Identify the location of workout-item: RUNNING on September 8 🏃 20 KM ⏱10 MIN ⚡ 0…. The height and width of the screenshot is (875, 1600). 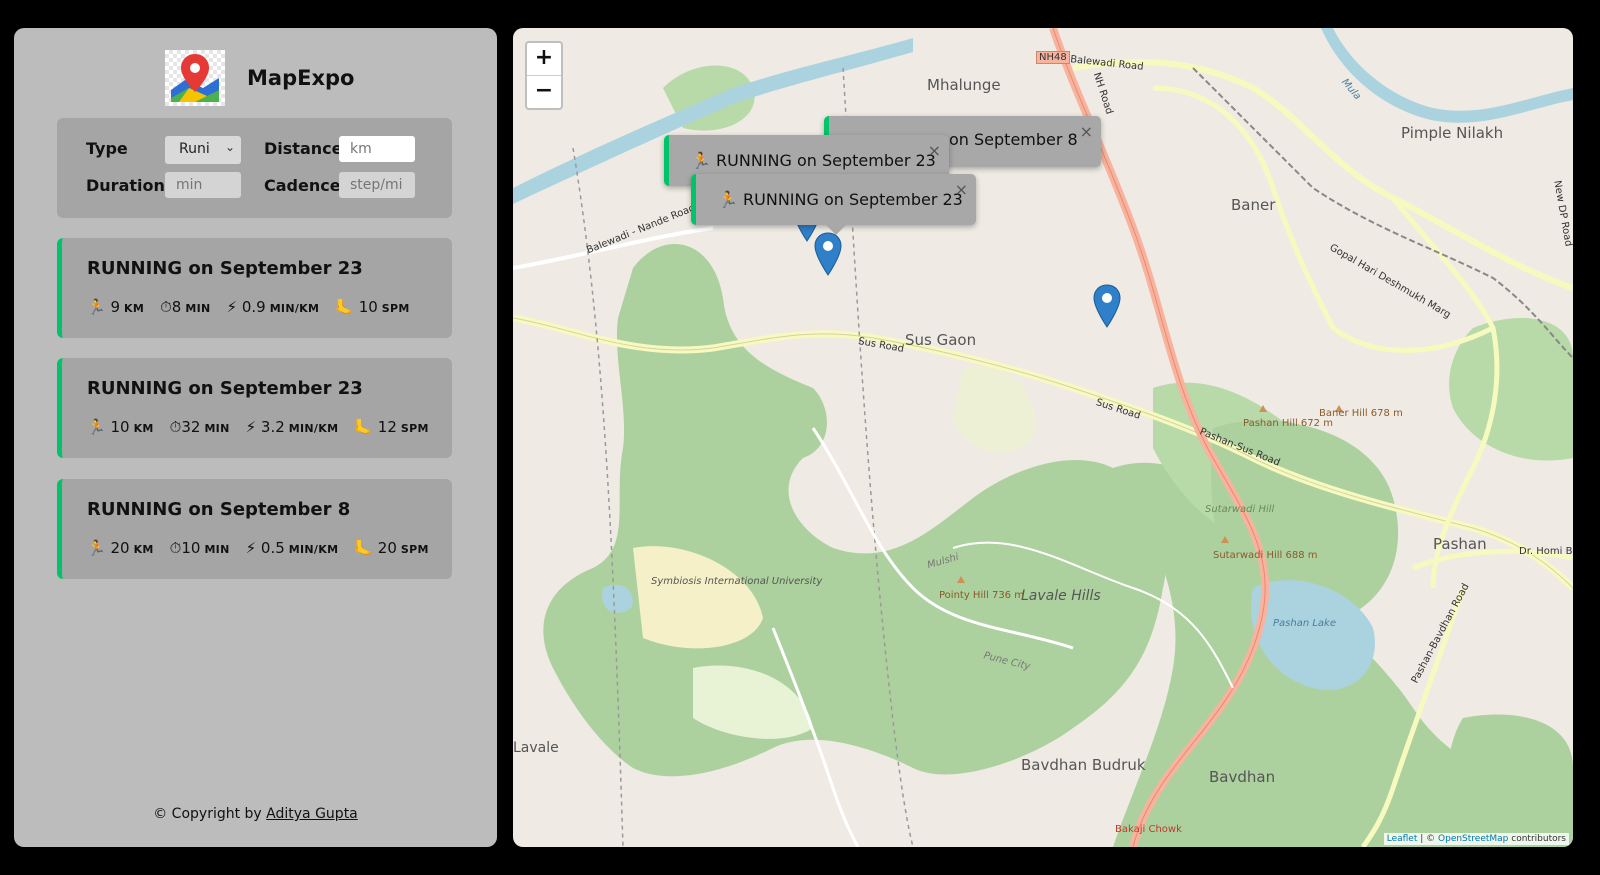
(254, 529).